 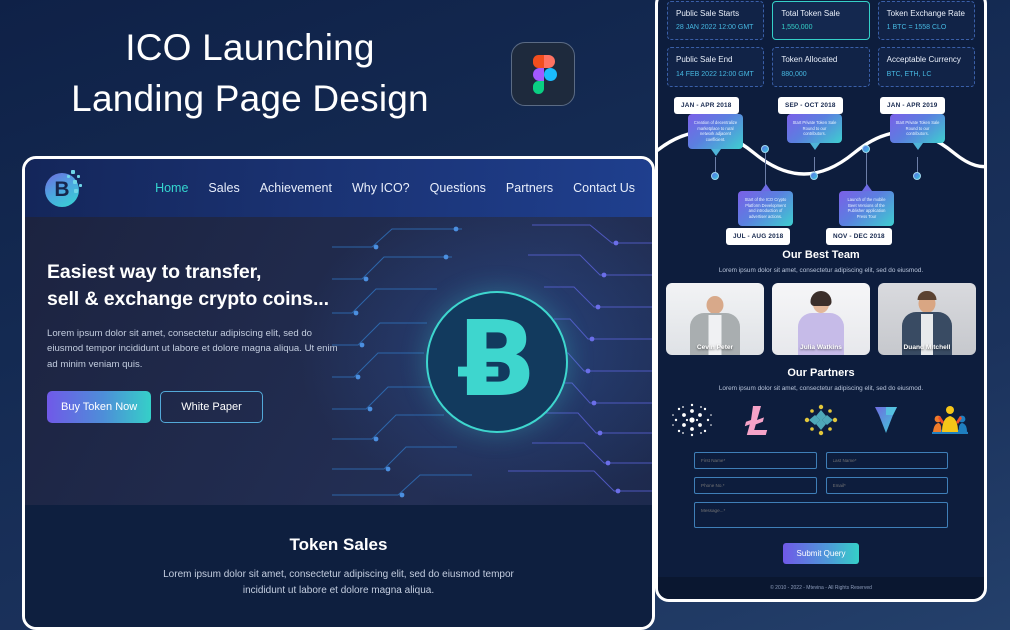 What do you see at coordinates (223, 188) in the screenshot?
I see `nav-item-sales: Sales` at bounding box center [223, 188].